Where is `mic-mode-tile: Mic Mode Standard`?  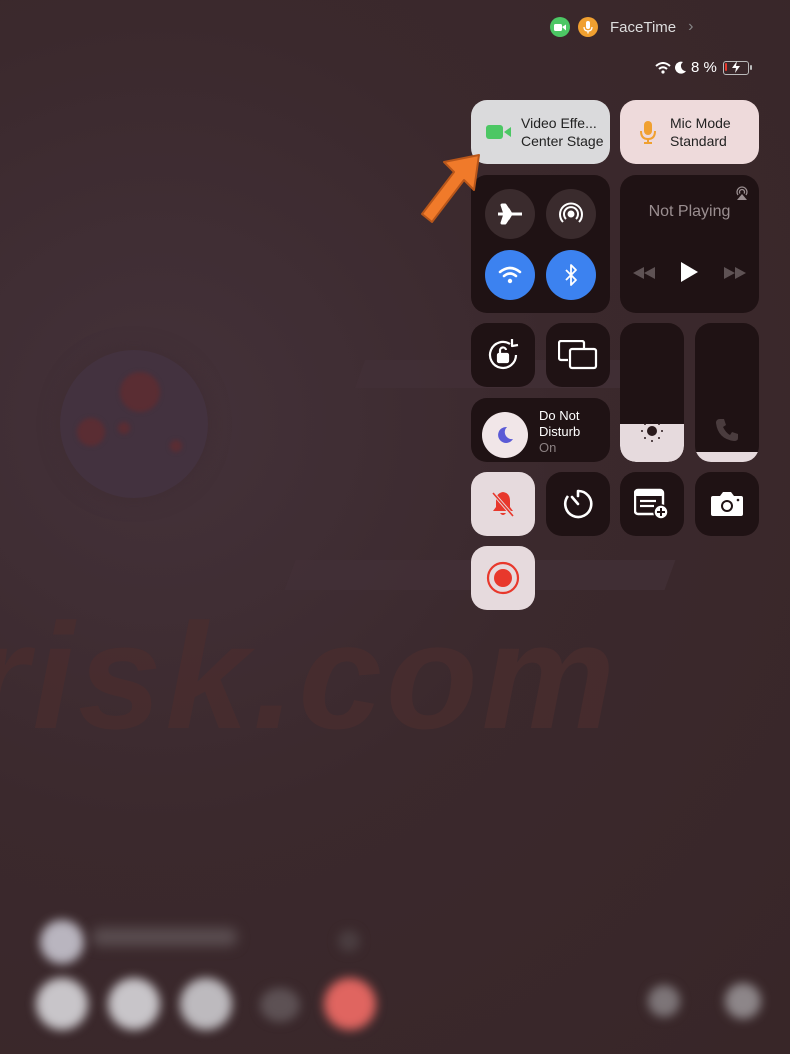 mic-mode-tile: Mic Mode Standard is located at coordinates (689, 132).